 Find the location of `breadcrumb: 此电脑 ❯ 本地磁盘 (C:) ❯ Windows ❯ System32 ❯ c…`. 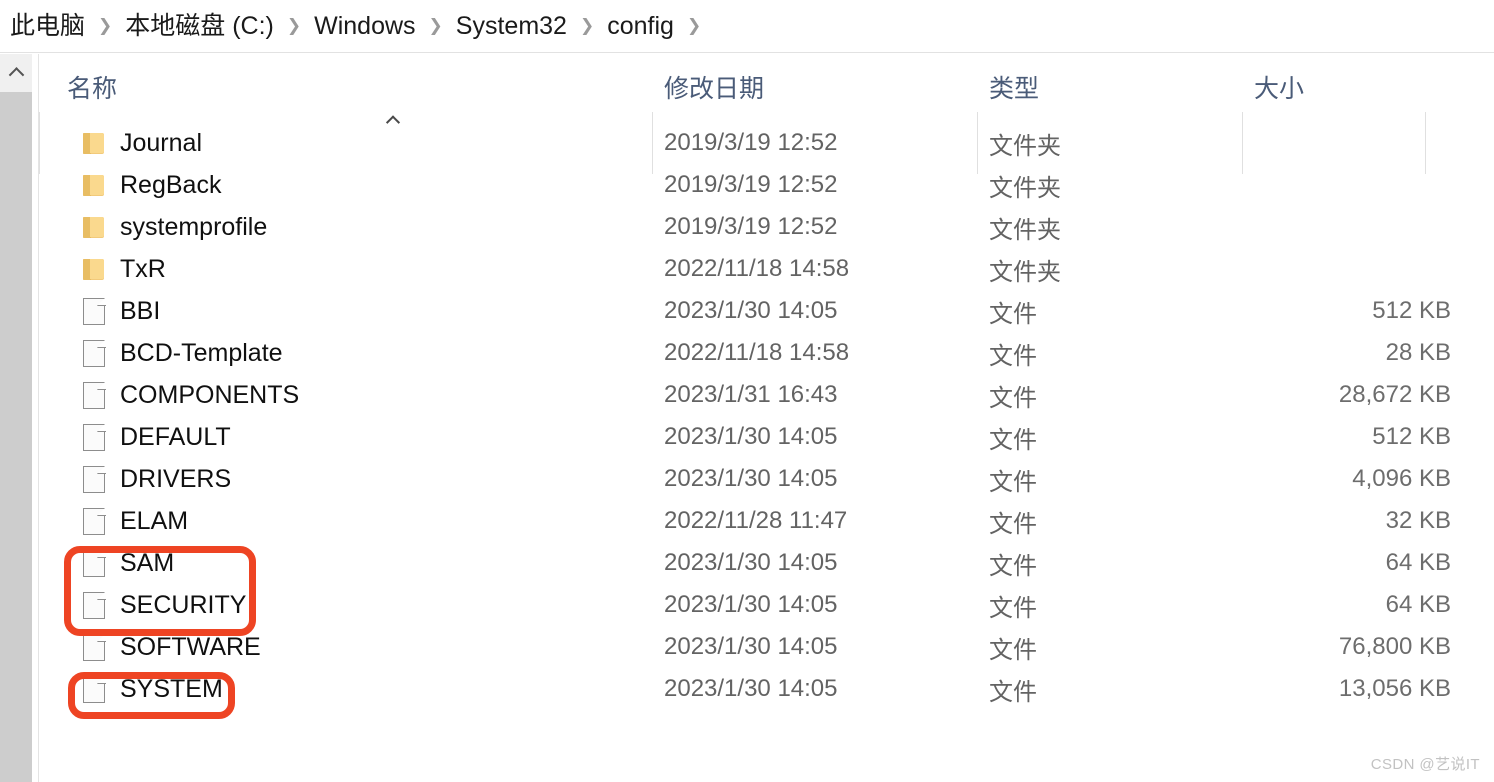

breadcrumb: 此电脑 ❯ 本地磁盘 (C:) ❯ Windows ❯ System32 ❯ c… is located at coordinates (747, 26).